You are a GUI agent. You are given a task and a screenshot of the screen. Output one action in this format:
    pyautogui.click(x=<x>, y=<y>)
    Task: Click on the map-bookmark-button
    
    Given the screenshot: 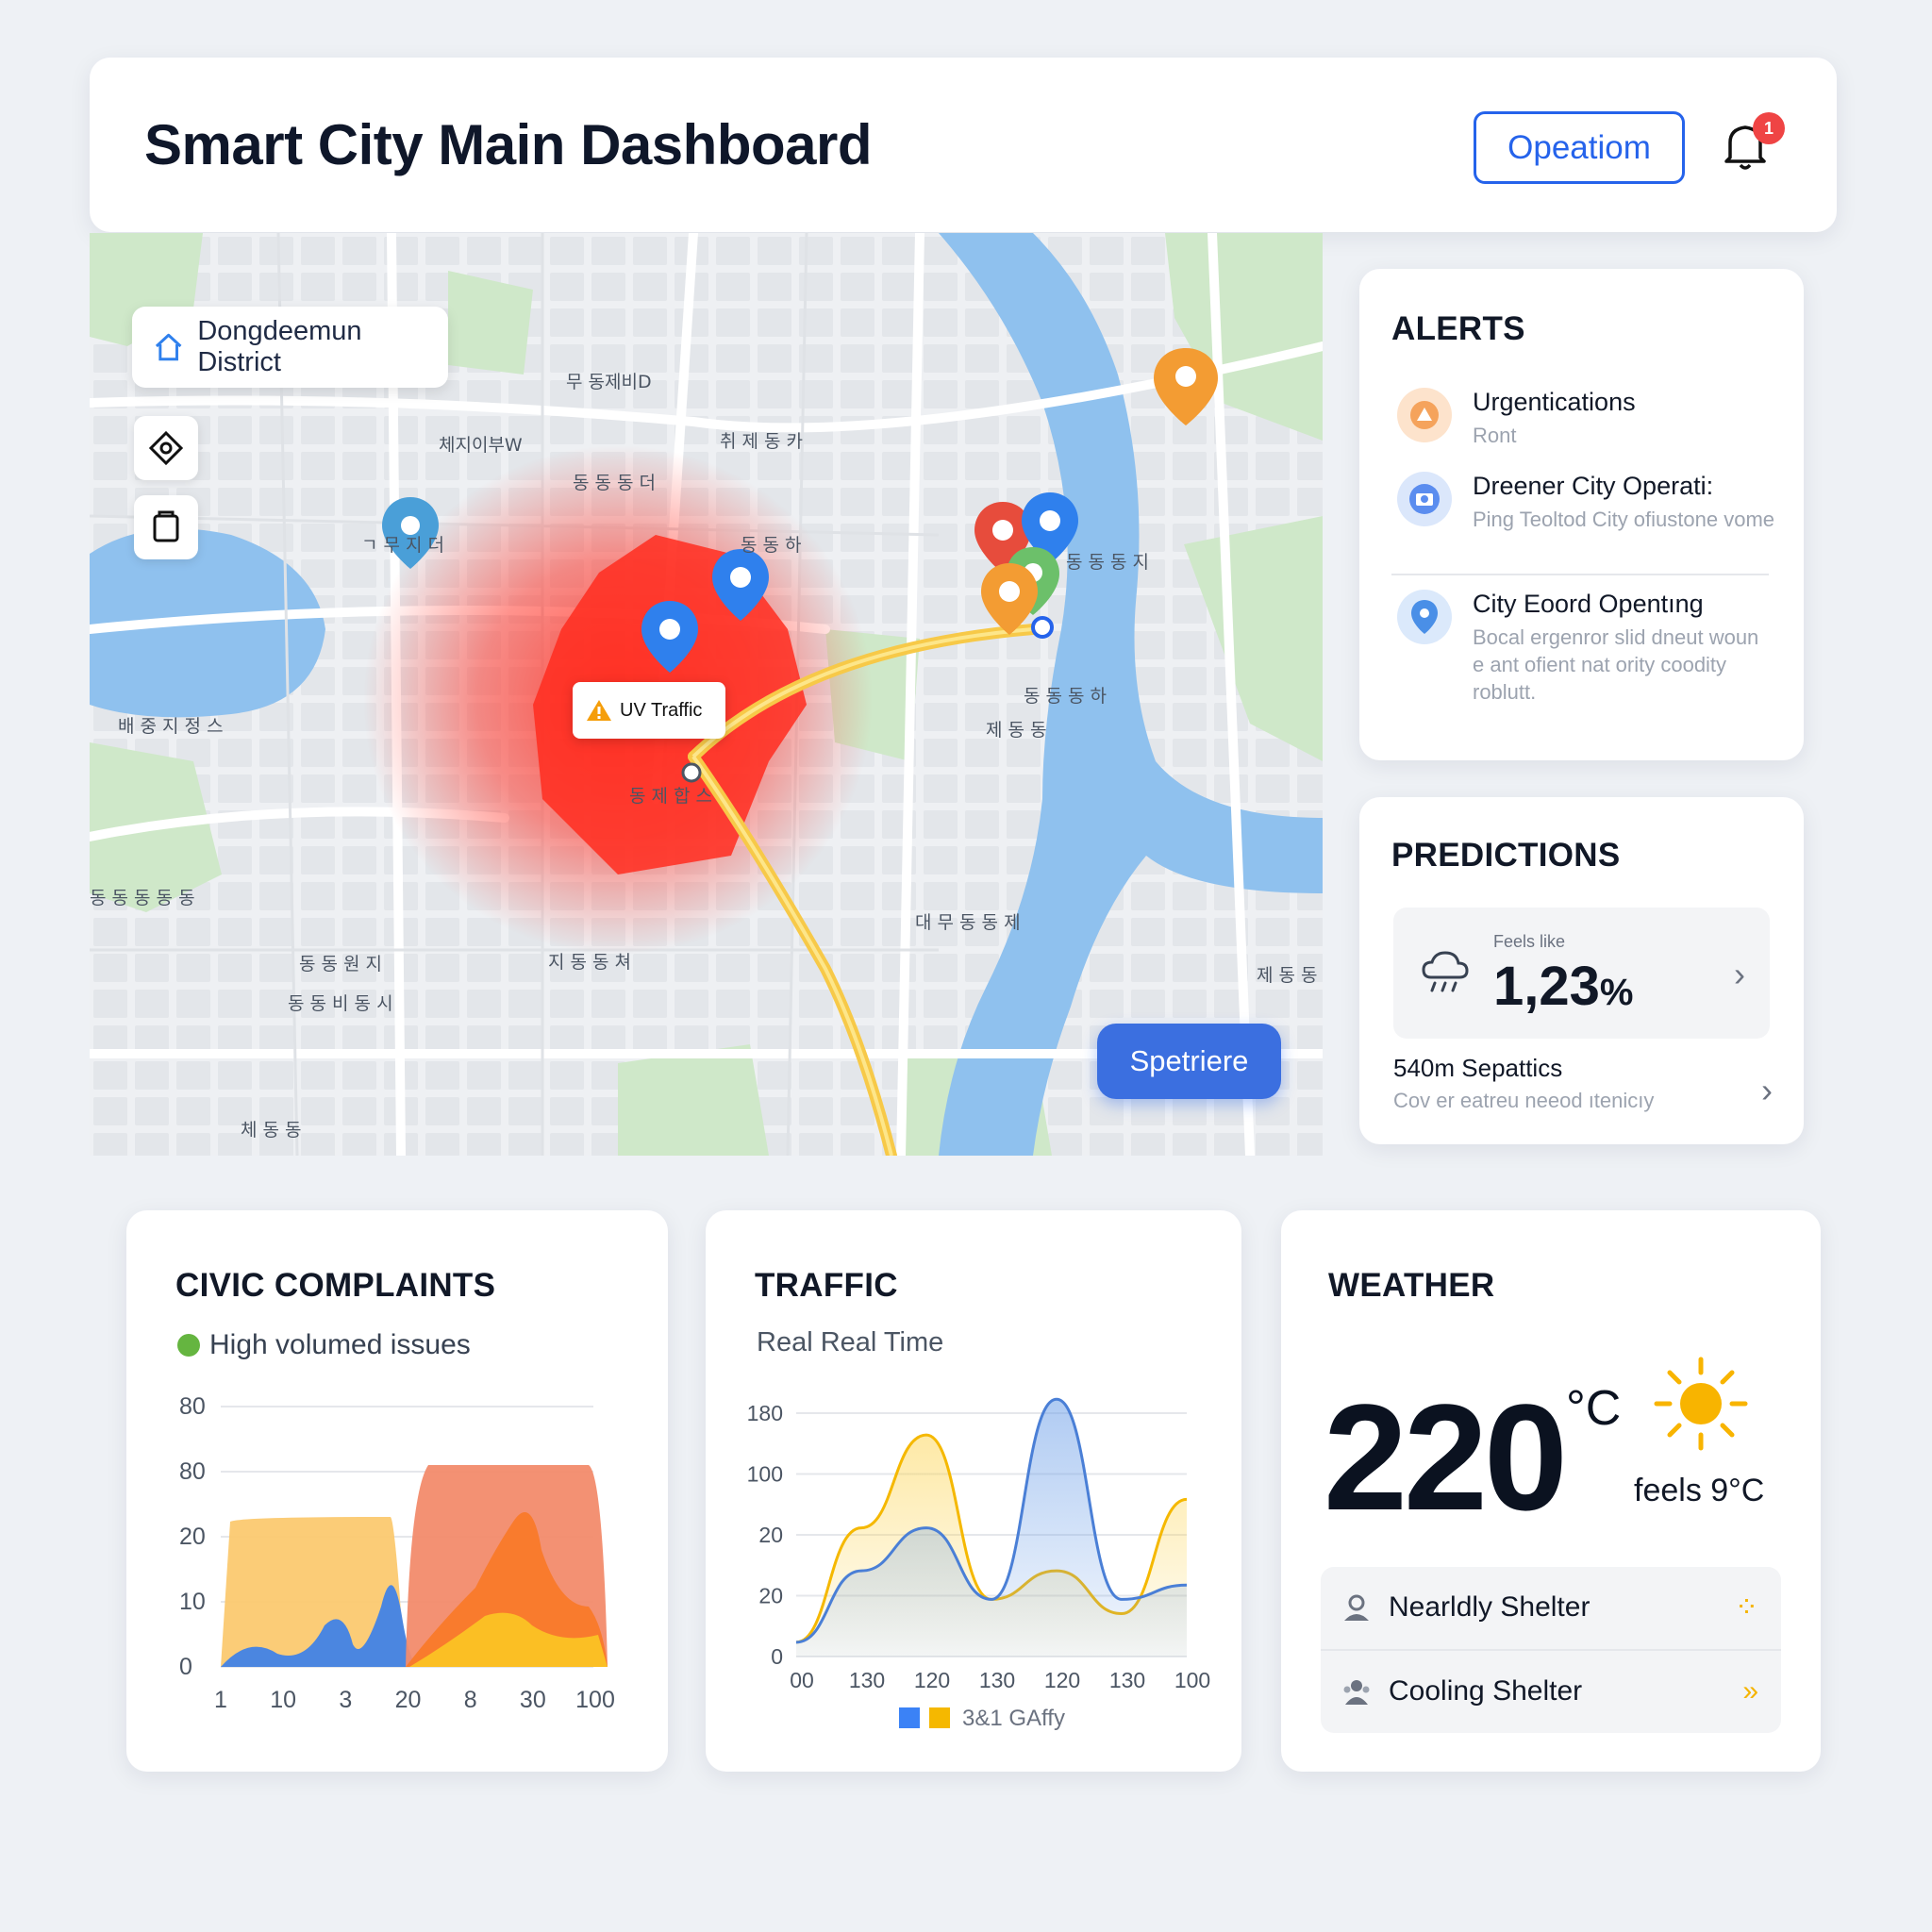 What is the action you would take?
    pyautogui.click(x=166, y=527)
    